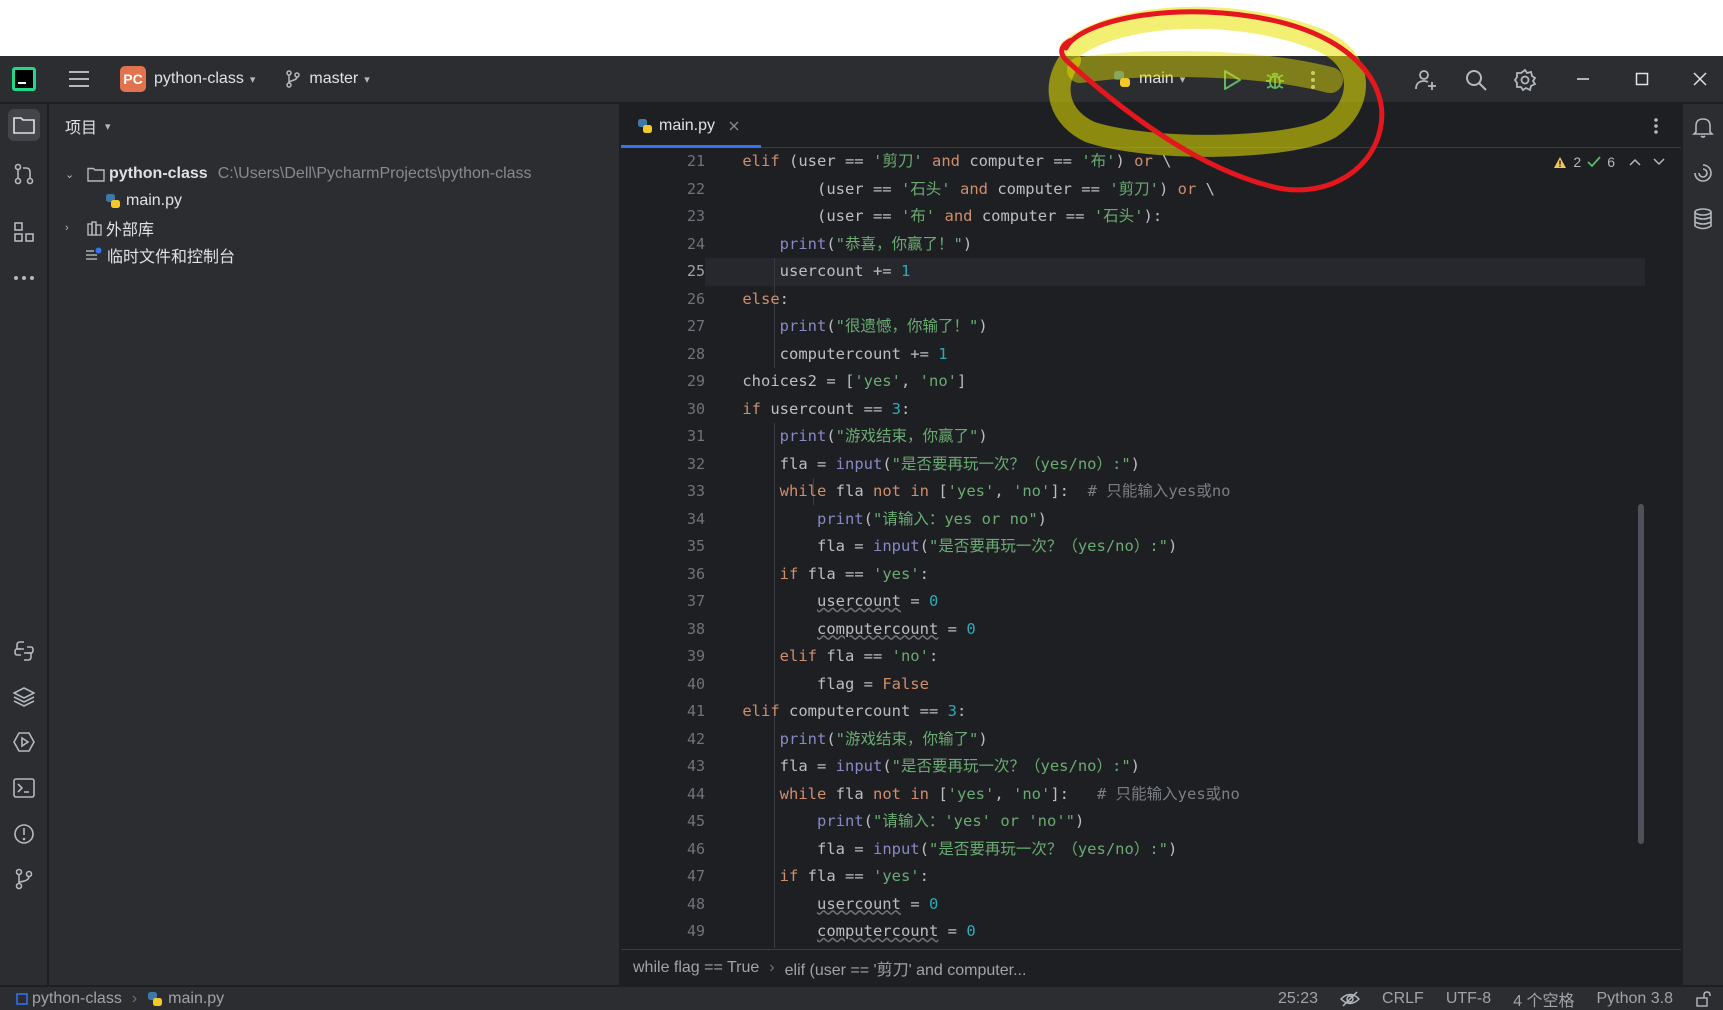  I want to click on code-line: choices2 = ['yes', 'no'], so click(835, 382).